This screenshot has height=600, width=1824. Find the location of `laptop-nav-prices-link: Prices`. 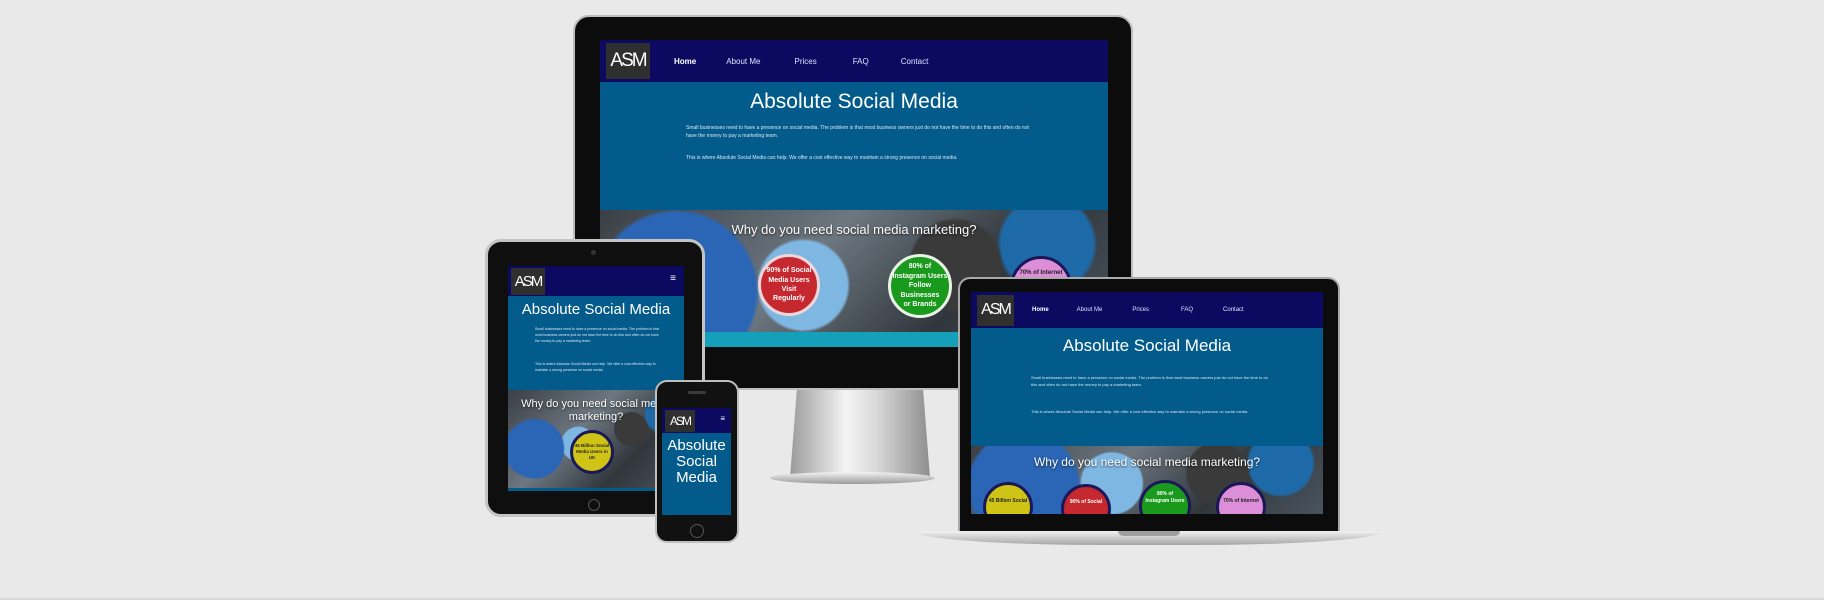

laptop-nav-prices-link: Prices is located at coordinates (1140, 310).